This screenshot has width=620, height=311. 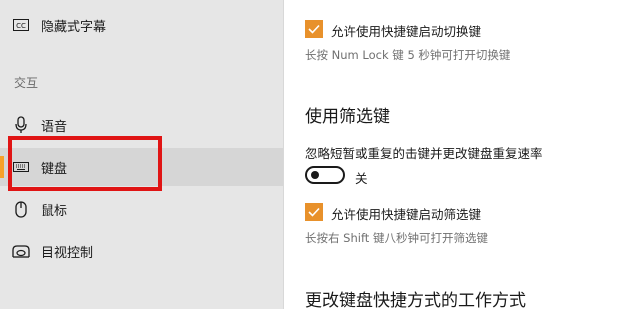 I want to click on microphone-icon, so click(x=21, y=125).